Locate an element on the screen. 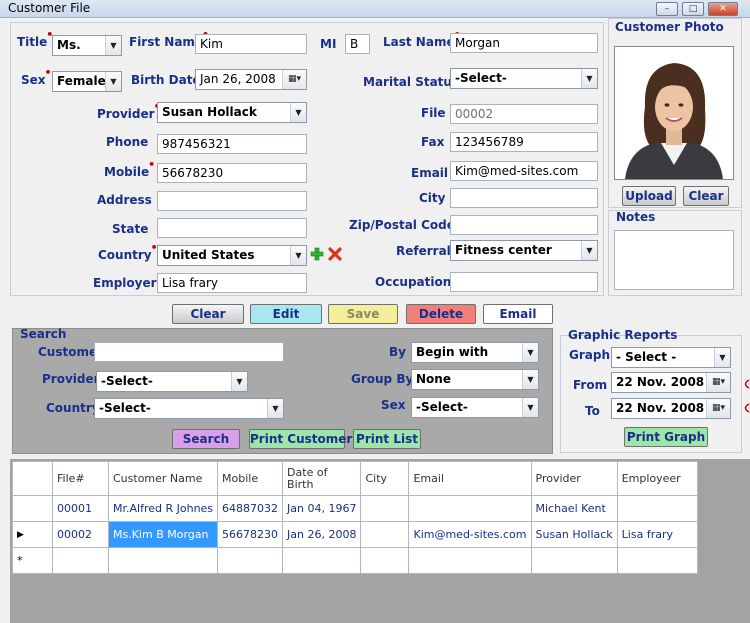  search-customer-field is located at coordinates (189, 352).